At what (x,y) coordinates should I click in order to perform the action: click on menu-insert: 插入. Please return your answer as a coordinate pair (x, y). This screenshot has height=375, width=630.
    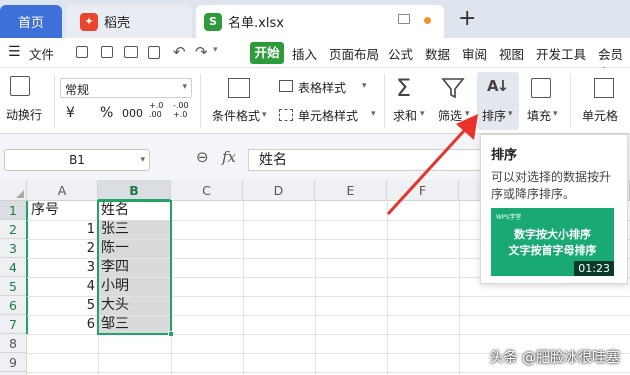
    Looking at the image, I should click on (304, 53).